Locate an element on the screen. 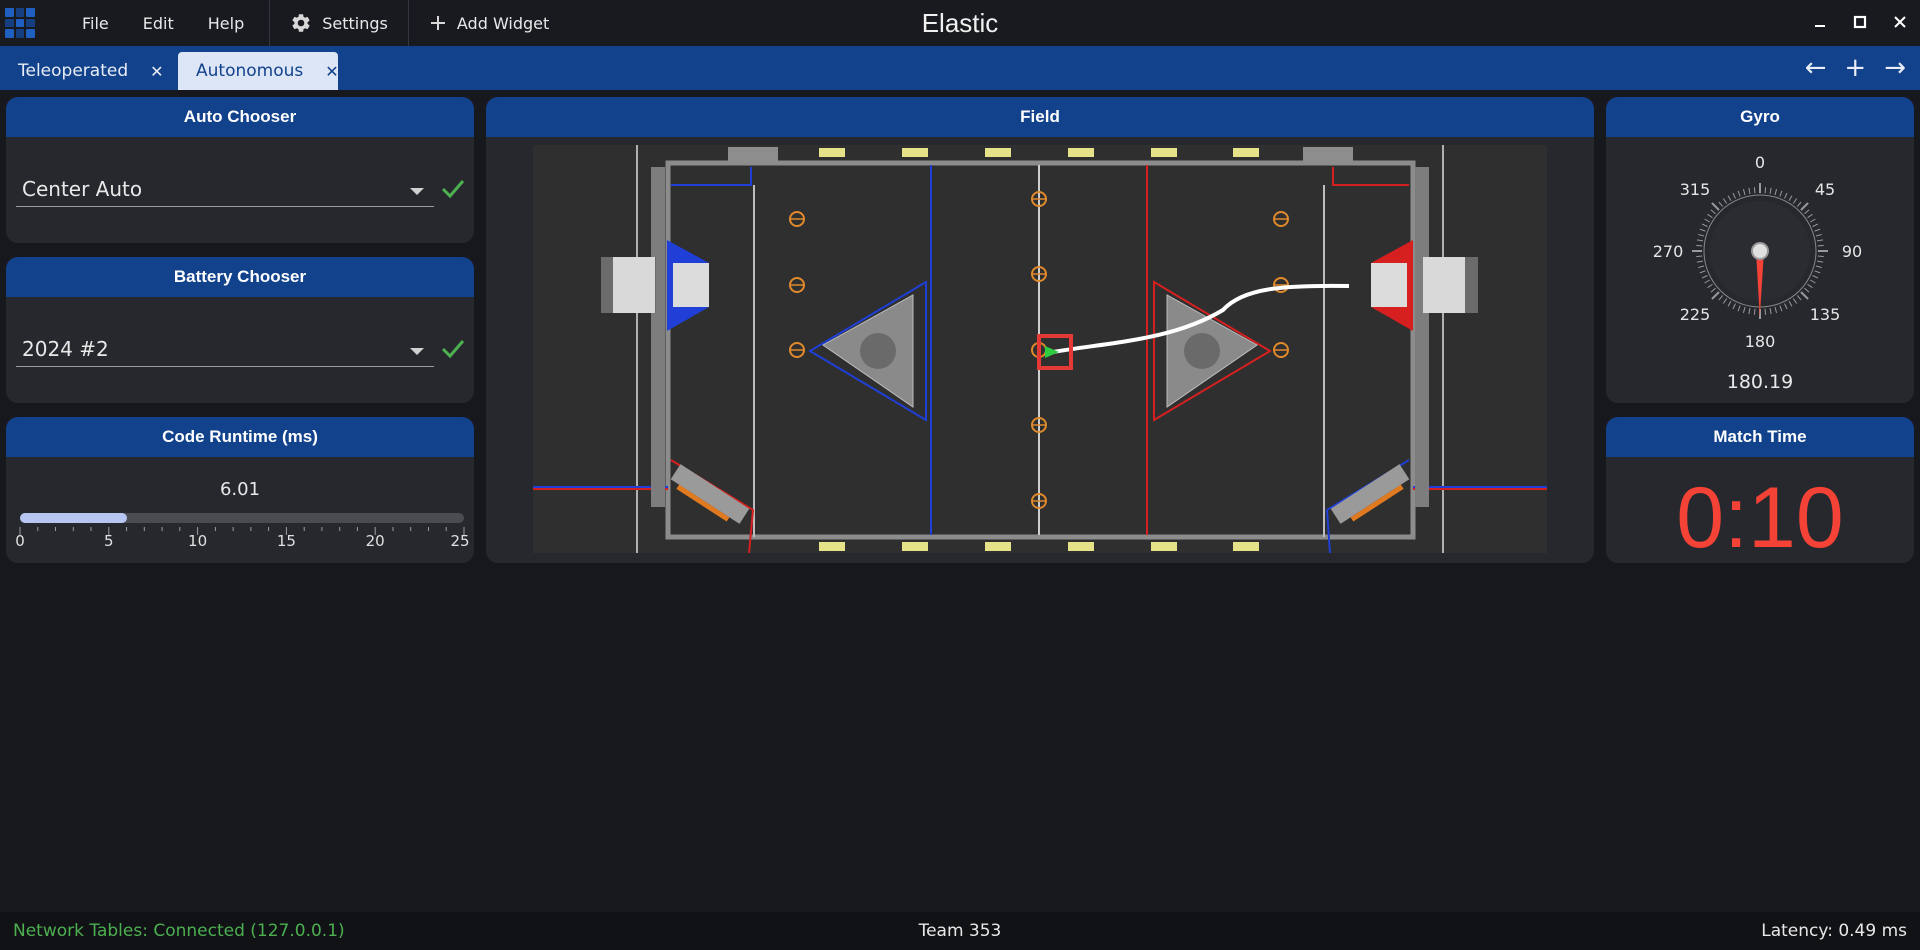  add-widget-button: Add Widget is located at coordinates (489, 23).